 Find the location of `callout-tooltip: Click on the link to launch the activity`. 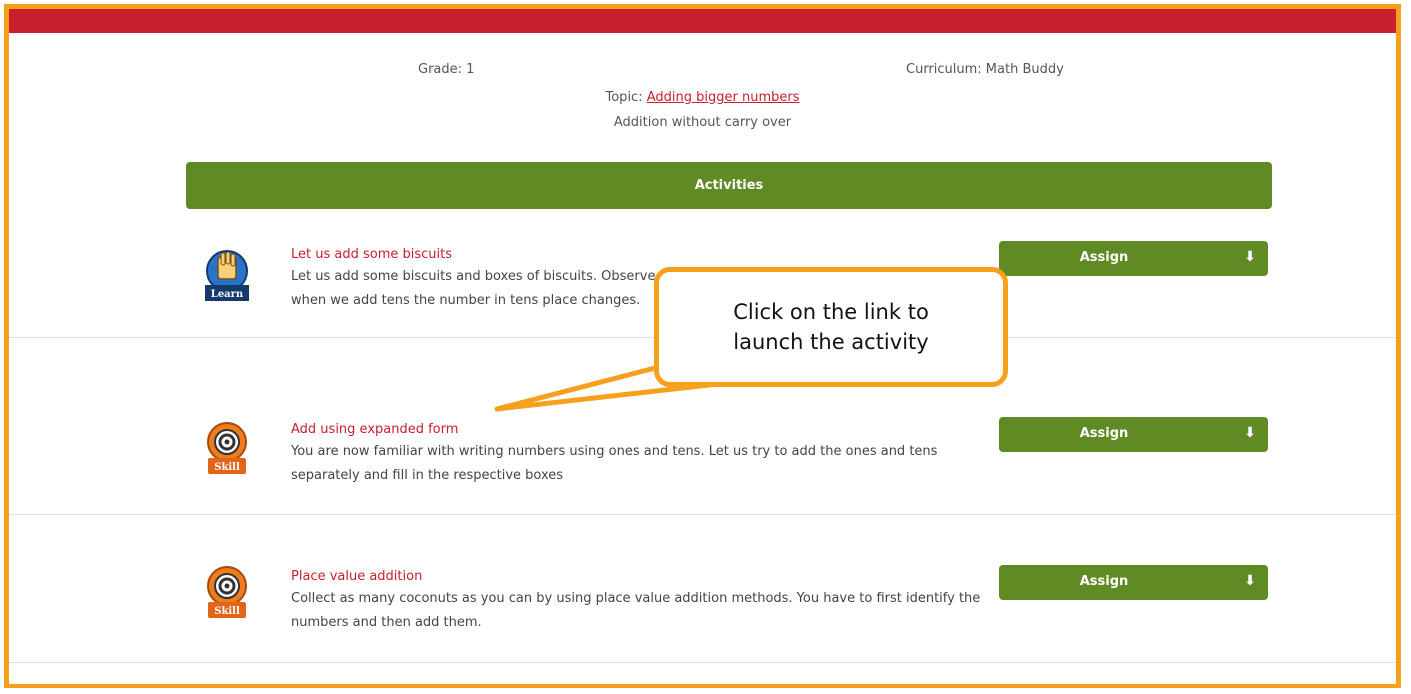

callout-tooltip: Click on the link to launch the activity is located at coordinates (831, 327).